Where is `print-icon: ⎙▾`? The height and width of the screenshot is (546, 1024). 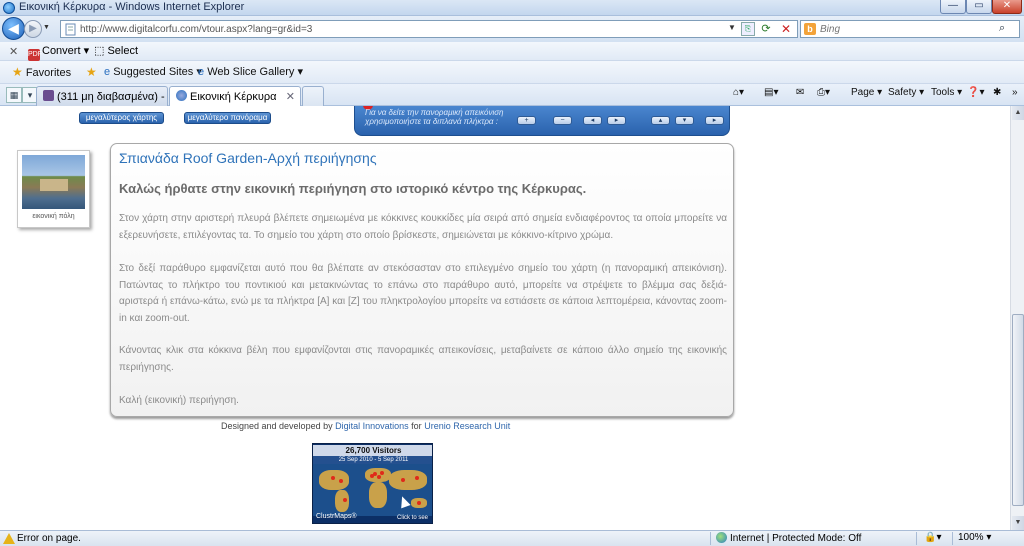 print-icon: ⎙▾ is located at coordinates (823, 92).